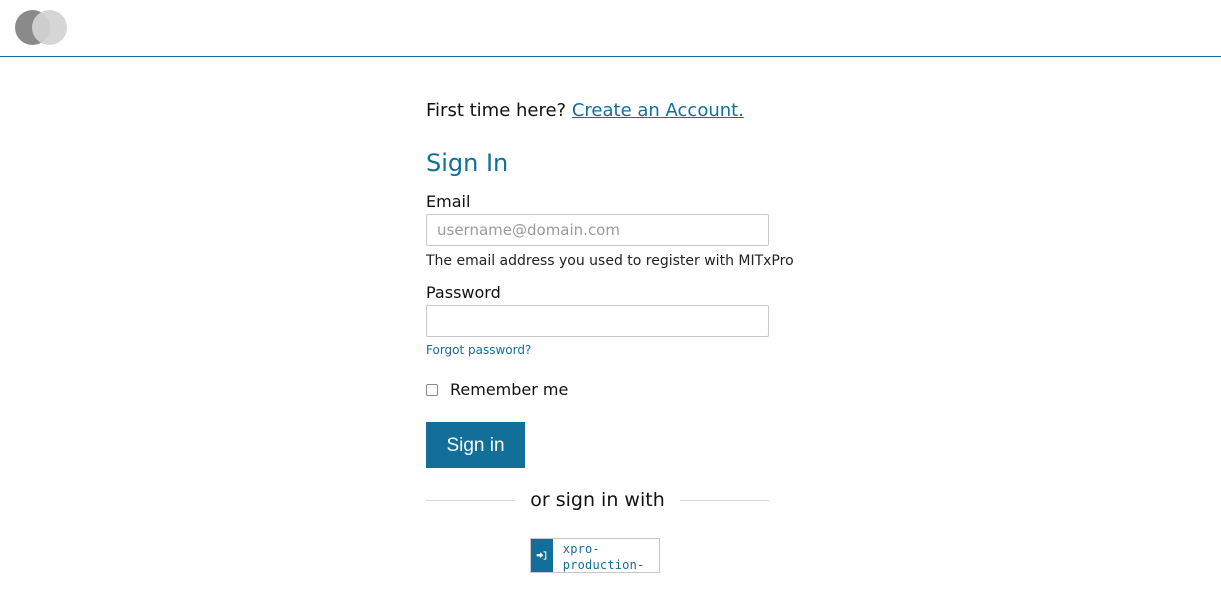 Image resolution: width=1221 pixels, height=609 pixels. Describe the element at coordinates (597, 500) in the screenshot. I see `alt-signin-divider: or sign in with` at that location.